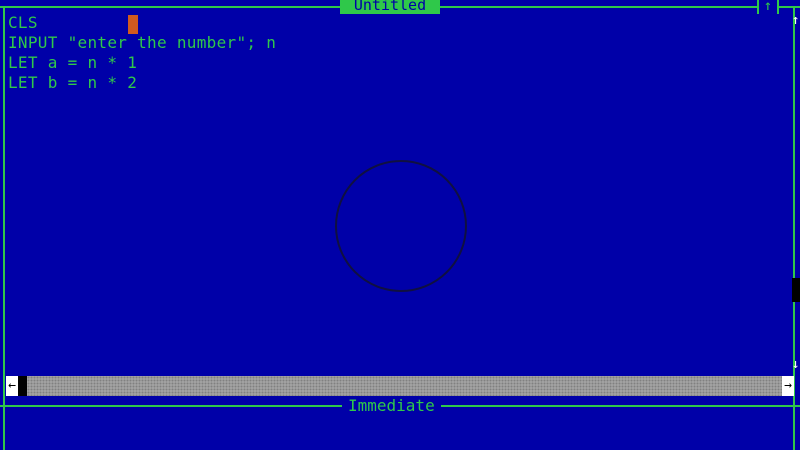 This screenshot has width=800, height=450. Describe the element at coordinates (795, 192) in the screenshot. I see `vertical-scrollbar: ↑ ↓` at that location.